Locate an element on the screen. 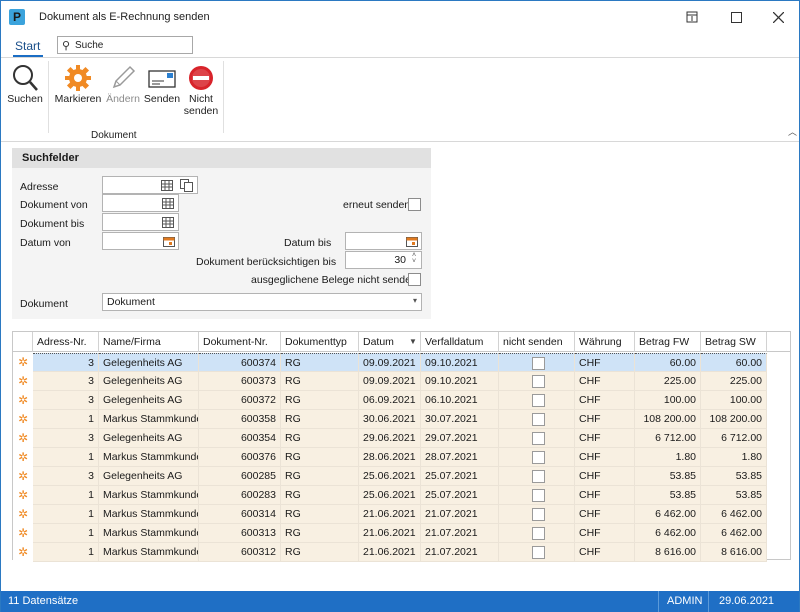  dokument-label: Dokument is located at coordinates (44, 304).